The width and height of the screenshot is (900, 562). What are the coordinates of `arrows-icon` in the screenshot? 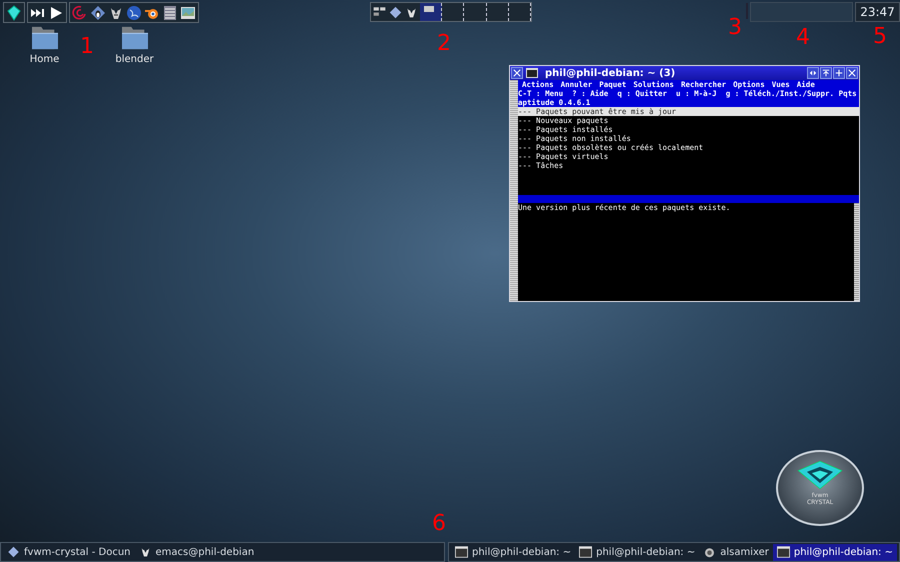 It's located at (813, 73).